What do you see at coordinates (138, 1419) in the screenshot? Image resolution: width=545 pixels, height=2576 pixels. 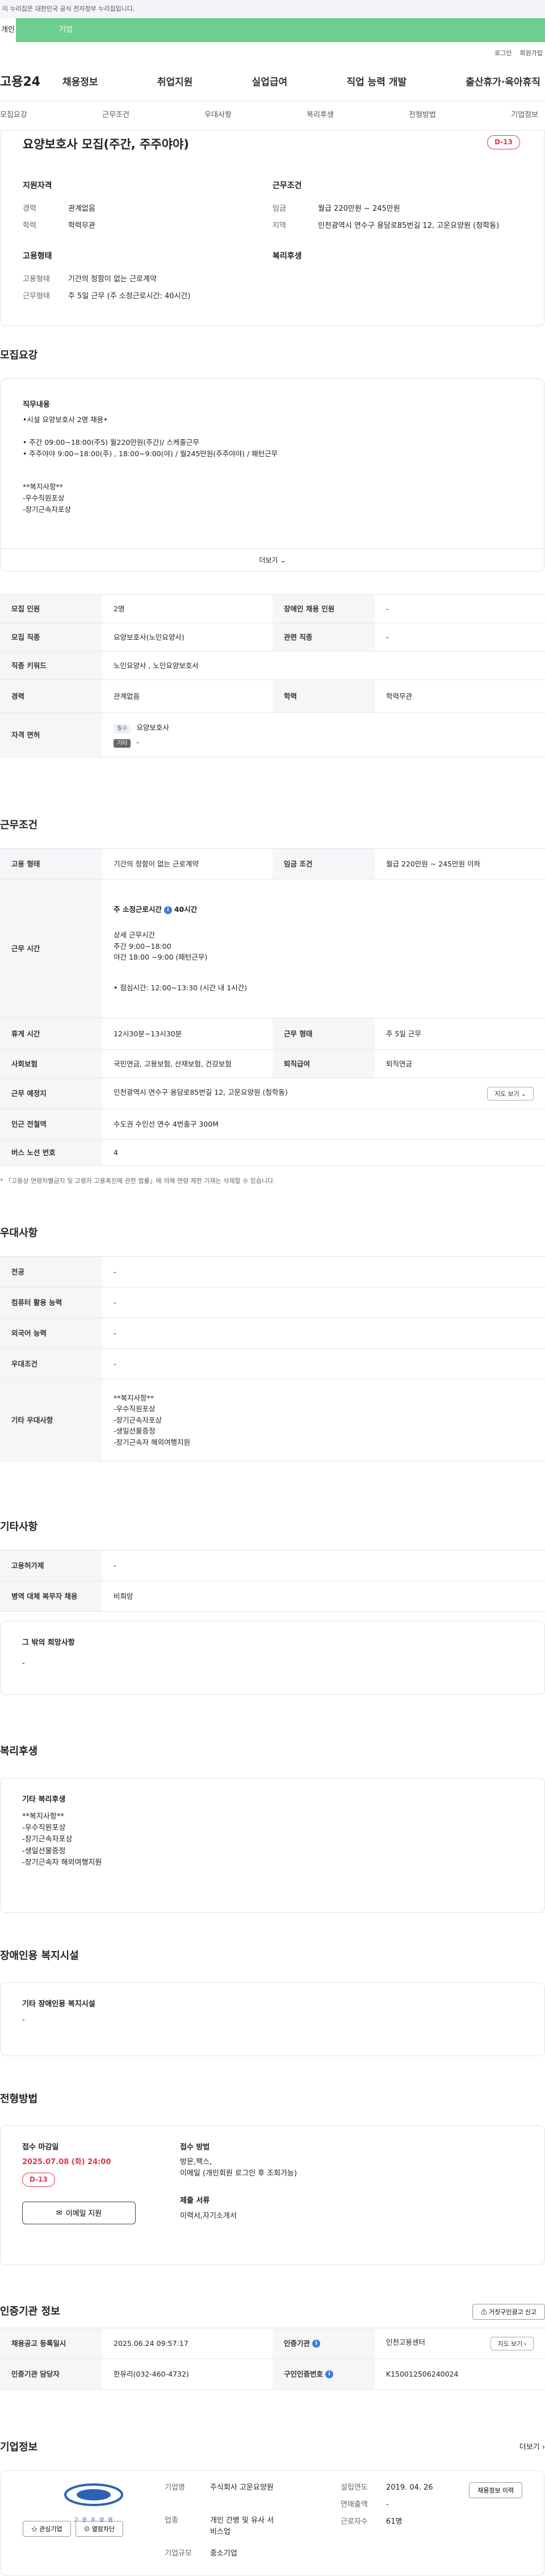 I see `line: -장기근속자포상` at bounding box center [138, 1419].